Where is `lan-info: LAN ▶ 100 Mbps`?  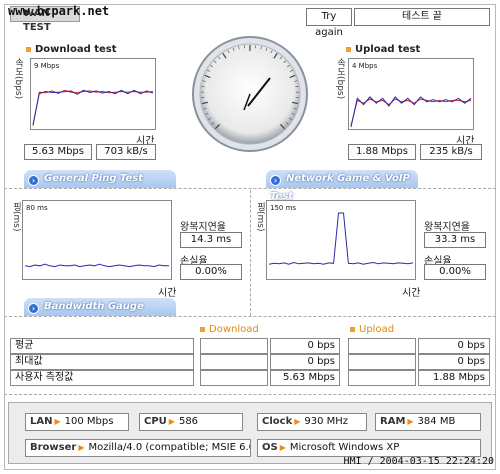 lan-info: LAN ▶ 100 Mbps is located at coordinates (77, 422).